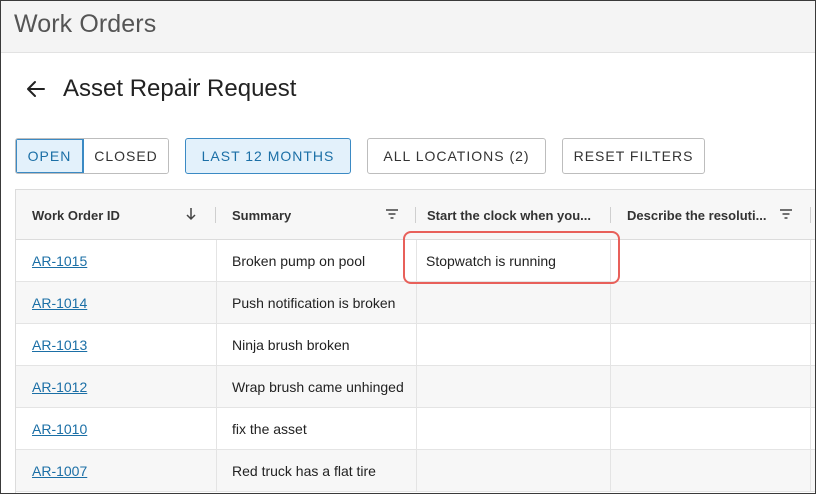  Describe the element at coordinates (50, 156) in the screenshot. I see `open-toggle-button: OPEN` at that location.